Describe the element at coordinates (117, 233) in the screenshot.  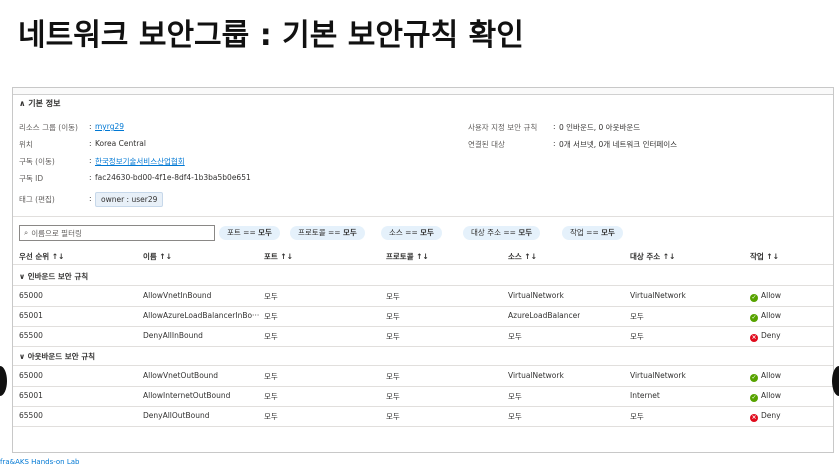
I see `filter-by-name-input: ⌕ 이름으로 필터링` at that location.